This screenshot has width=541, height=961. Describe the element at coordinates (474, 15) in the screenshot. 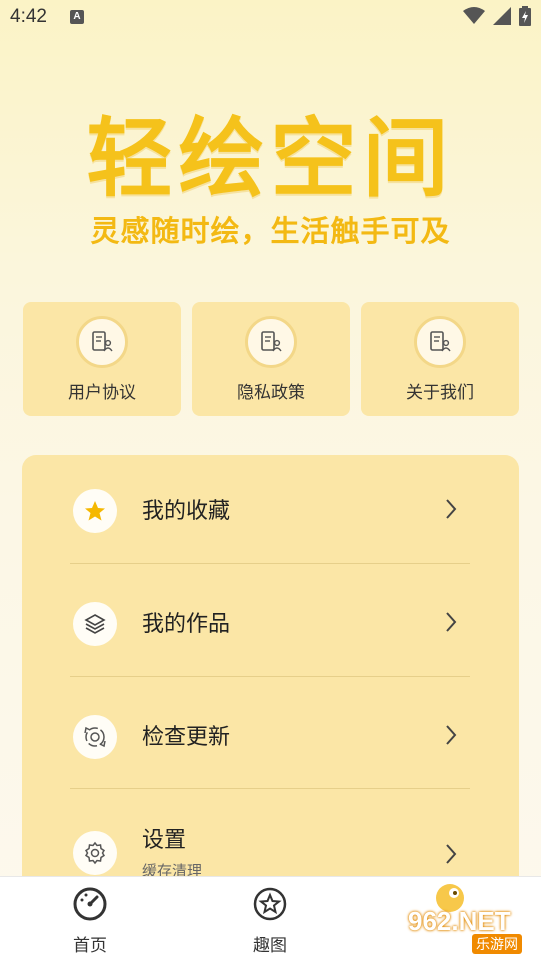

I see `wifi-icon` at that location.